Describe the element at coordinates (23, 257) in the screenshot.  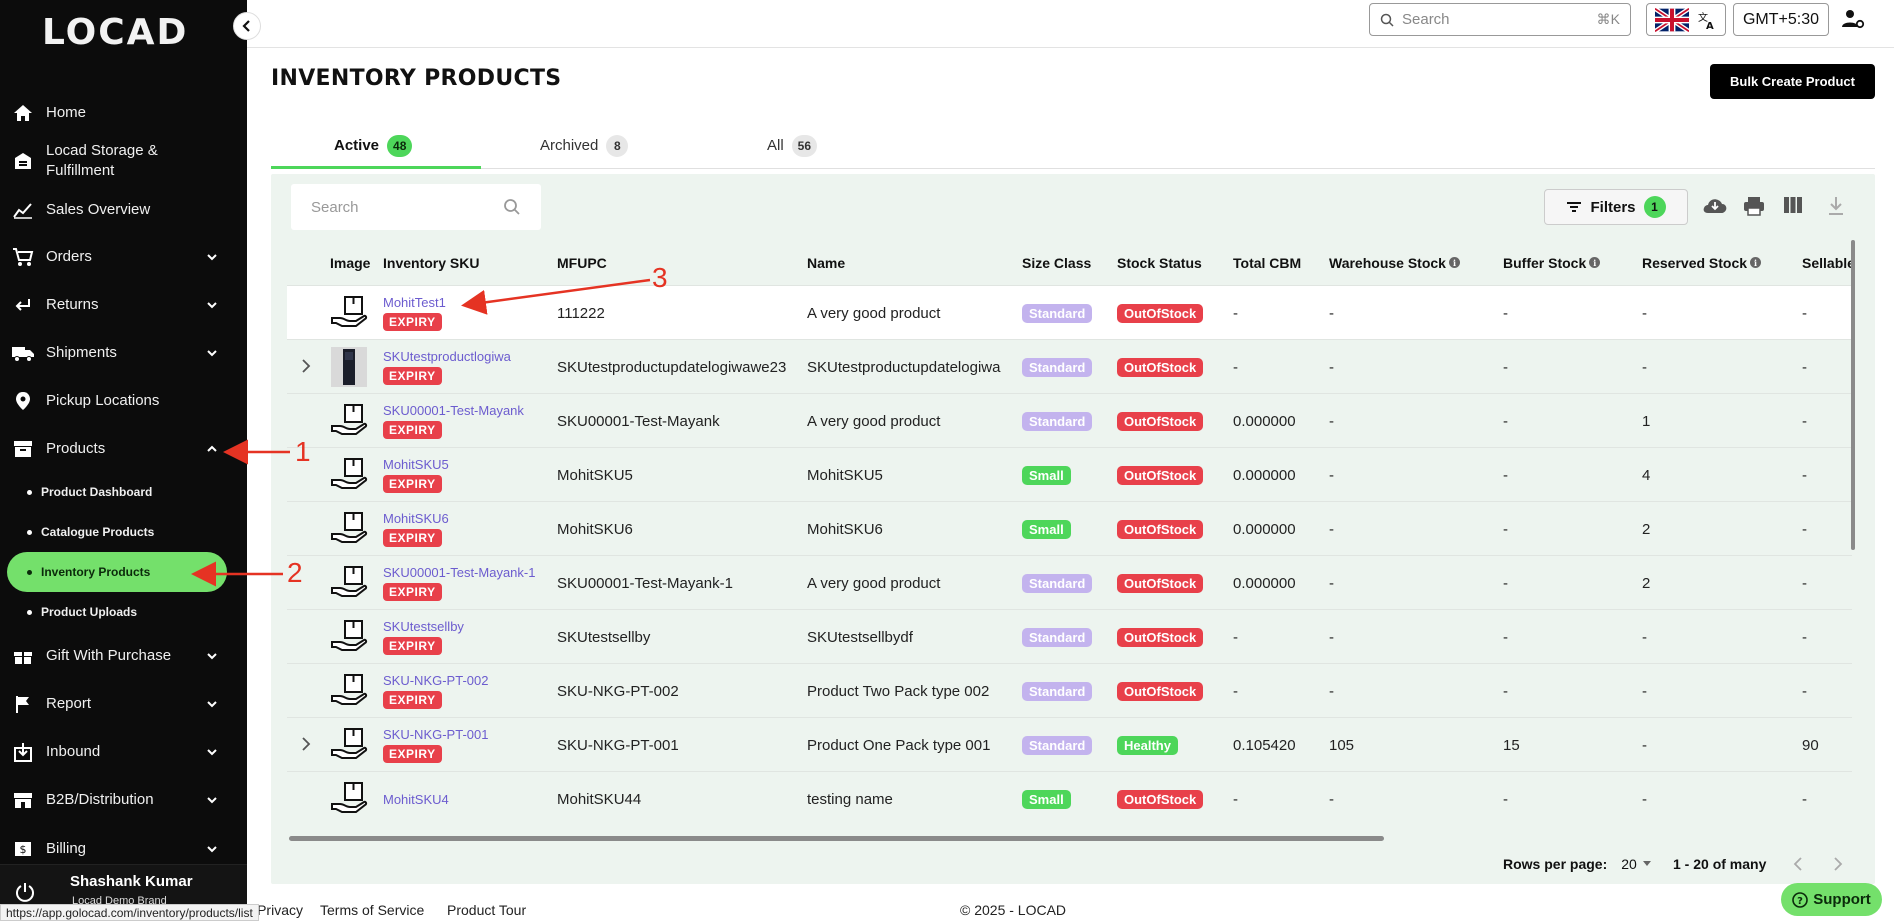
I see `cart-icon` at that location.